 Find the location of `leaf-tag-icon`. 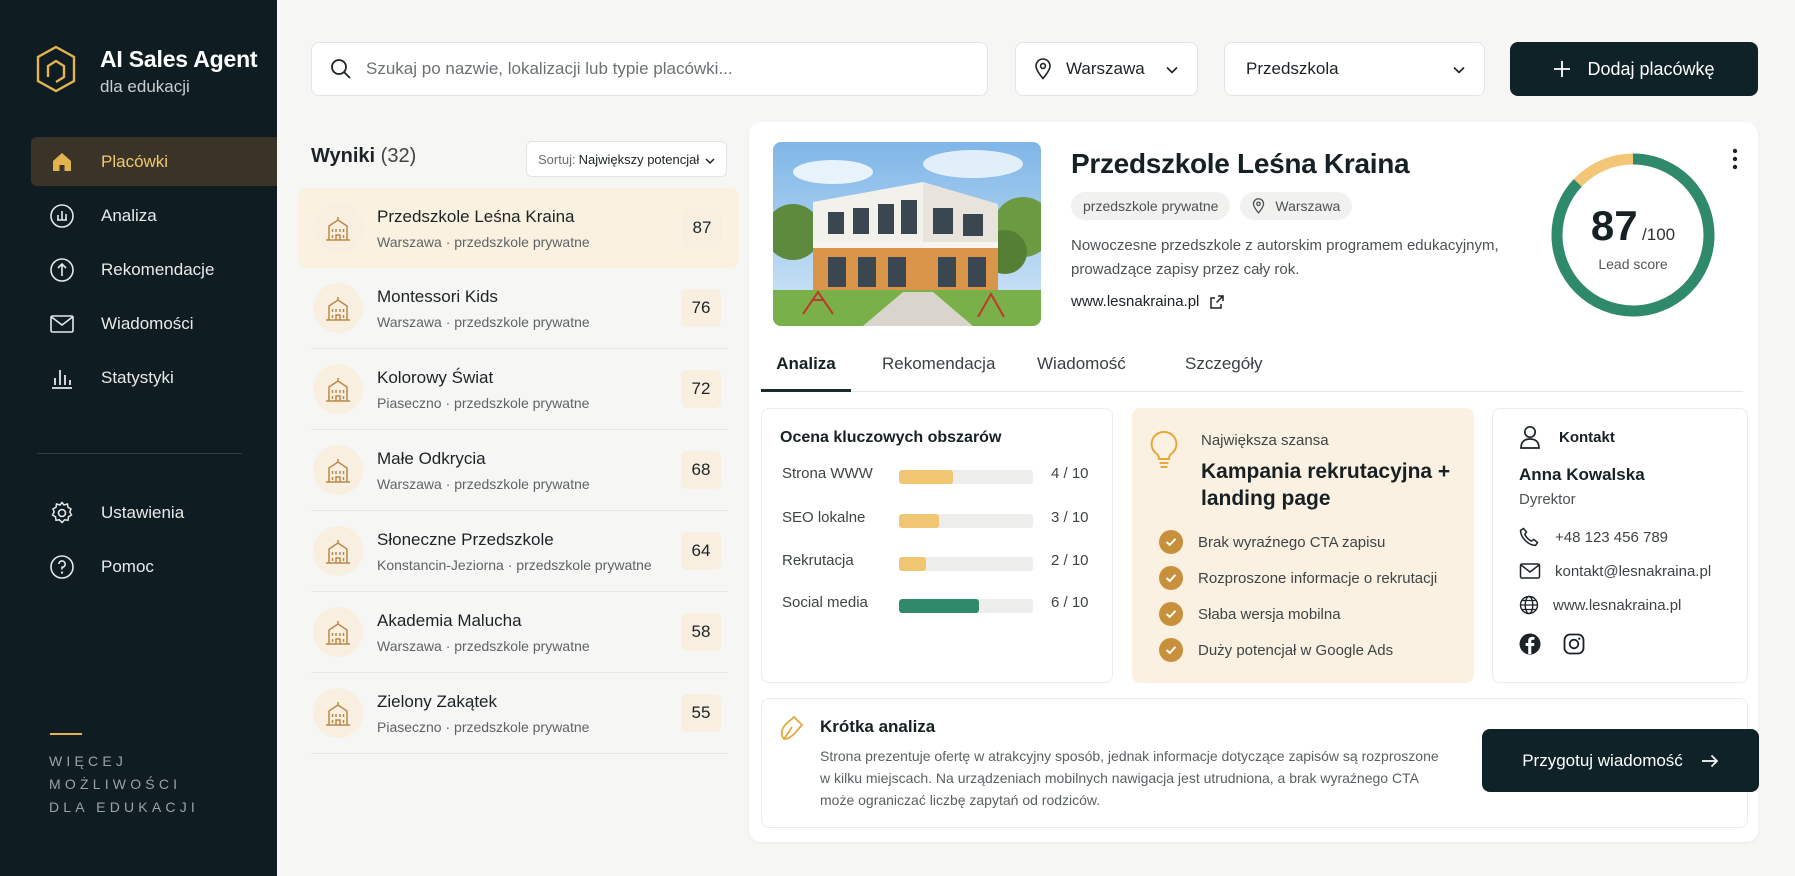

leaf-tag-icon is located at coordinates (792, 727).